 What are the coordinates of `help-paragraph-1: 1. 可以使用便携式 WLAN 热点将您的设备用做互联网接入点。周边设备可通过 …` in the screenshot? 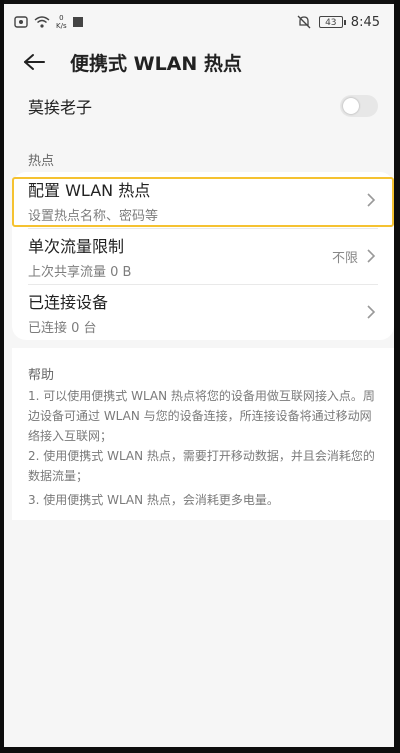 It's located at (201, 416).